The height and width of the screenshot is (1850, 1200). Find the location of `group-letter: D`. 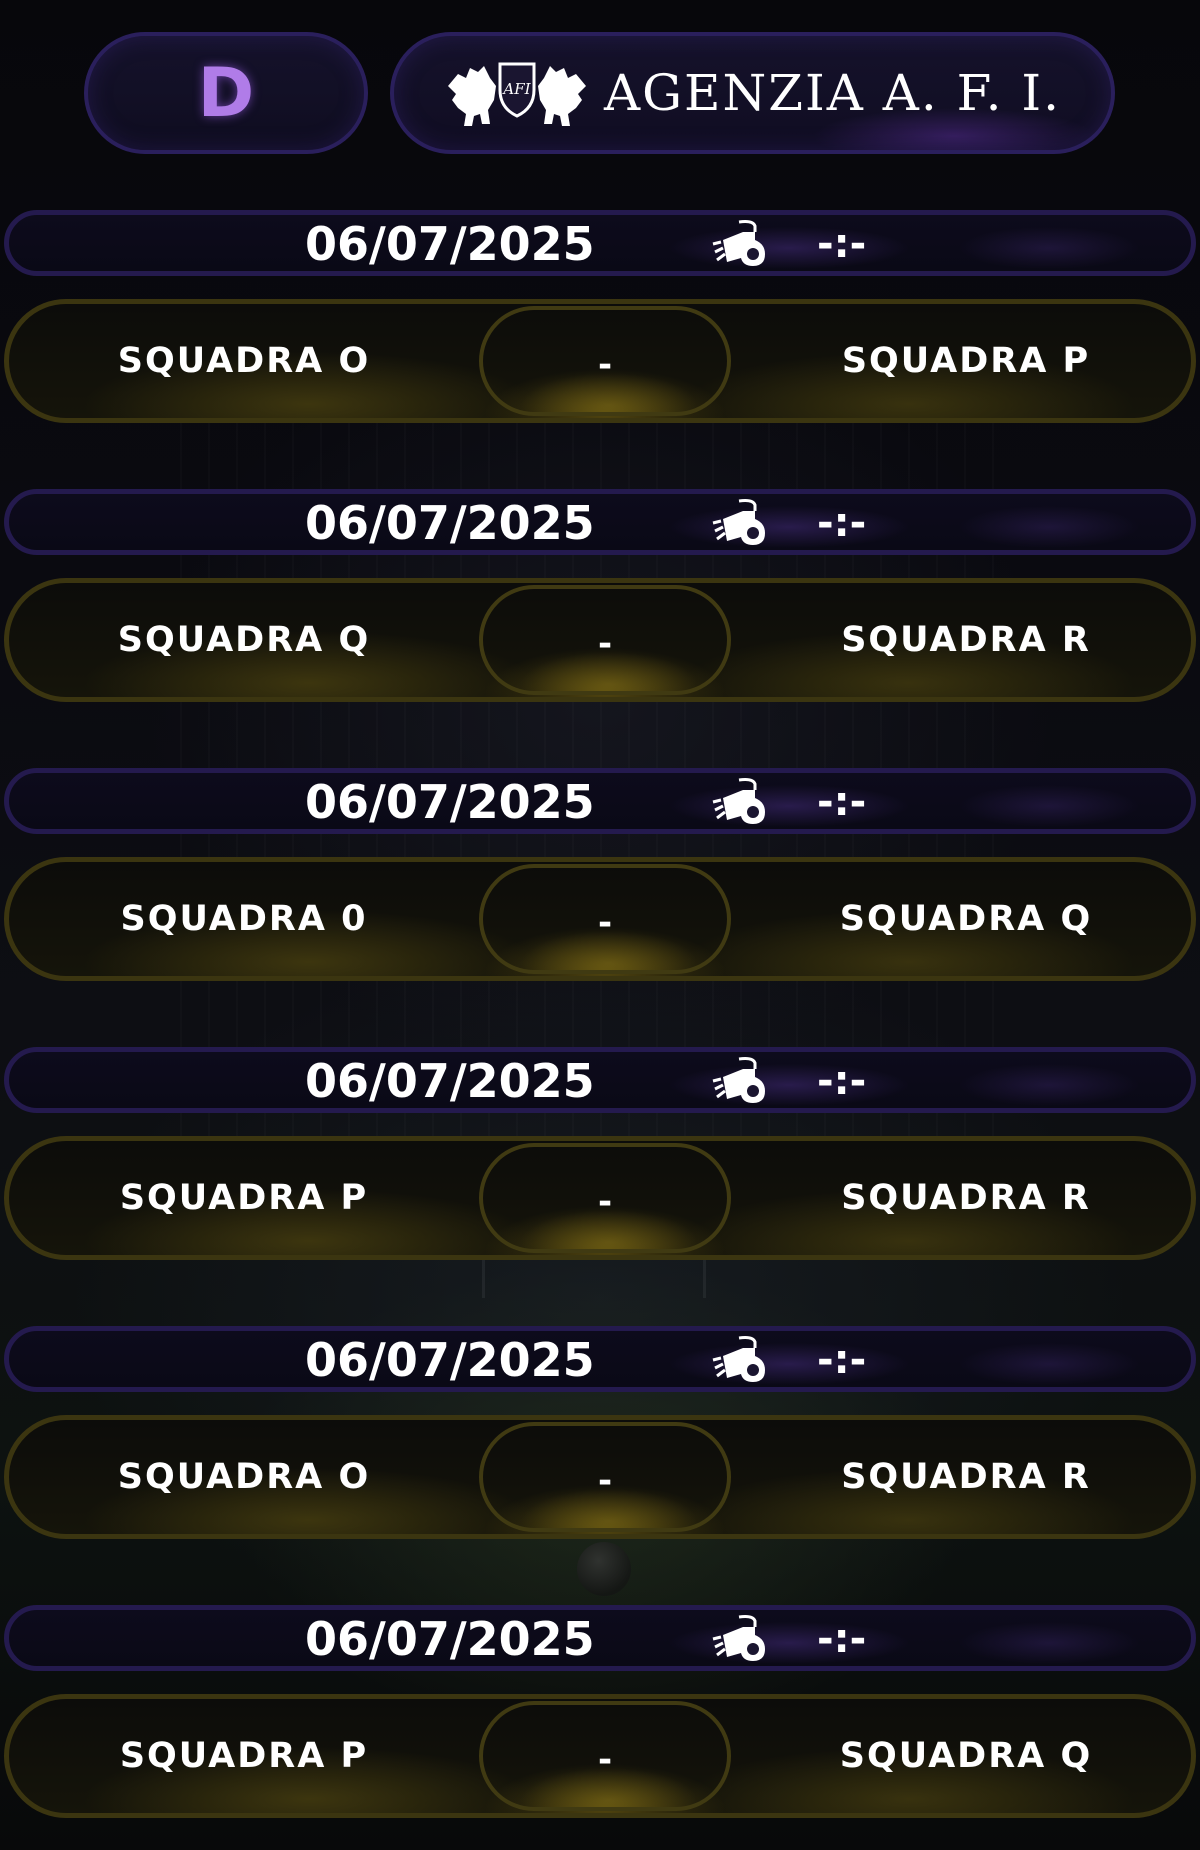

group-letter: D is located at coordinates (226, 93).